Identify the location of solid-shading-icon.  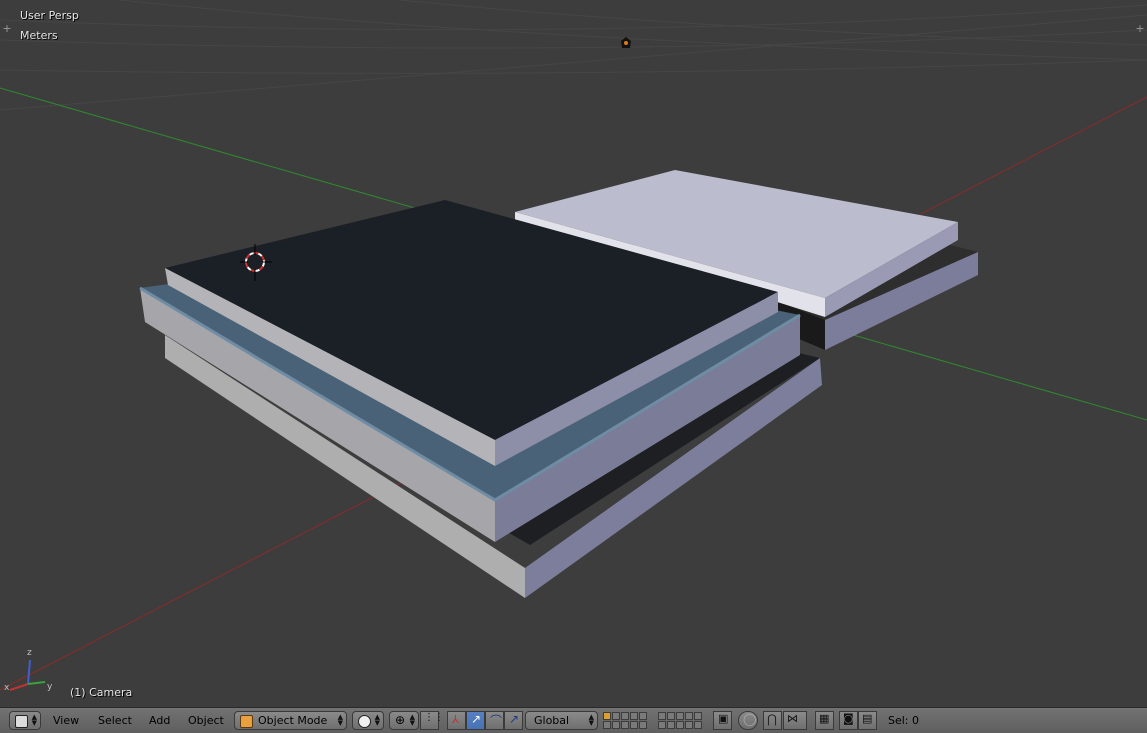
(364, 721).